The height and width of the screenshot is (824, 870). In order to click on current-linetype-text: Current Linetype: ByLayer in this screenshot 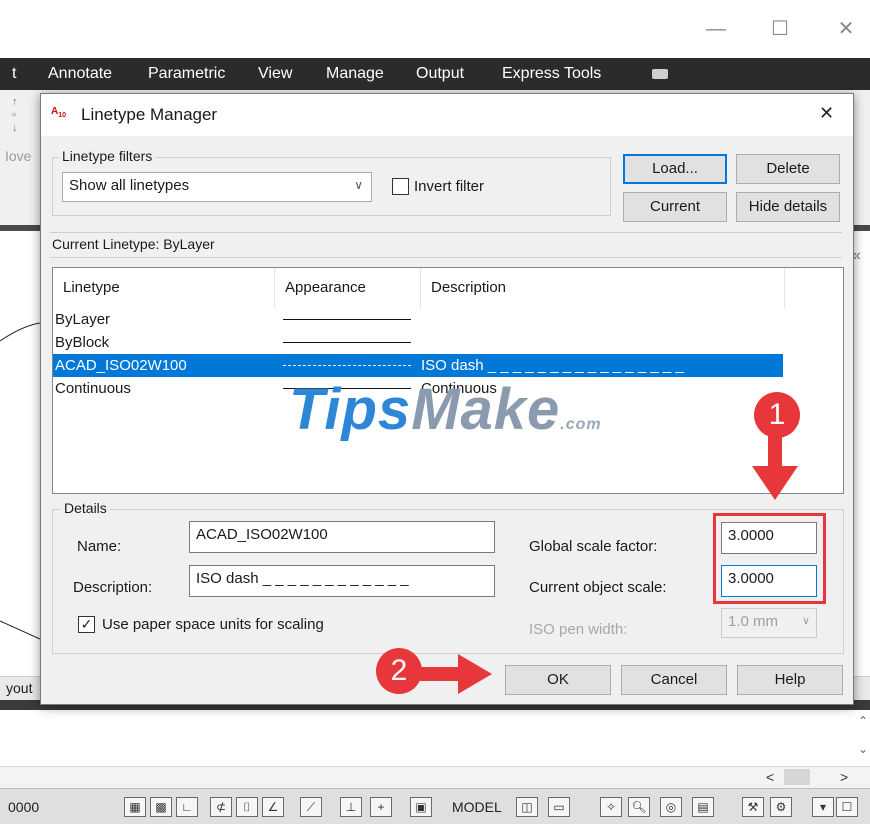, I will do `click(133, 244)`.